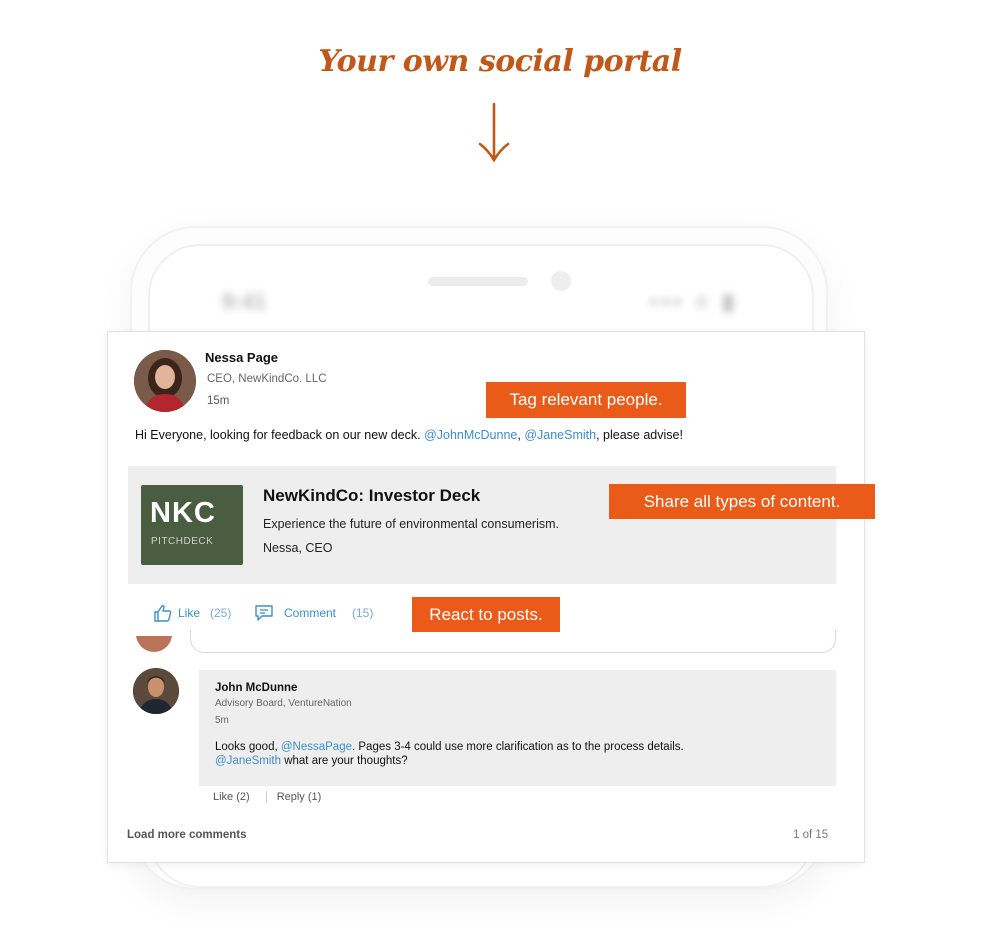 The width and height of the screenshot is (1000, 936). What do you see at coordinates (371, 496) in the screenshot?
I see `attachment-title: NewKindCo: Investor Deck` at bounding box center [371, 496].